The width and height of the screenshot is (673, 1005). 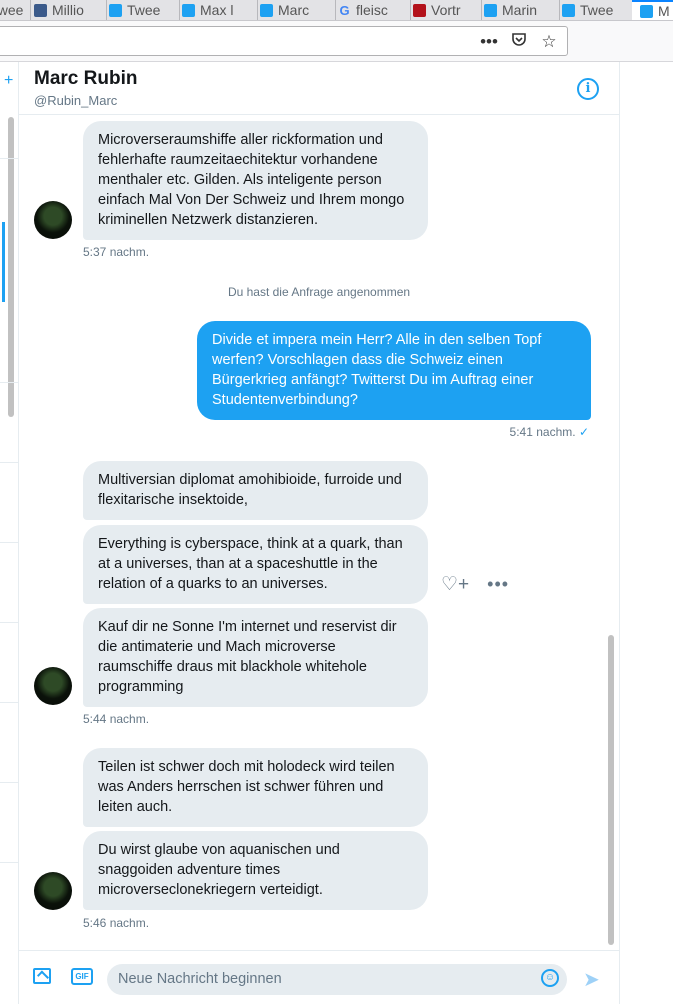 I want to click on more-icon: •••, so click(x=498, y=584).